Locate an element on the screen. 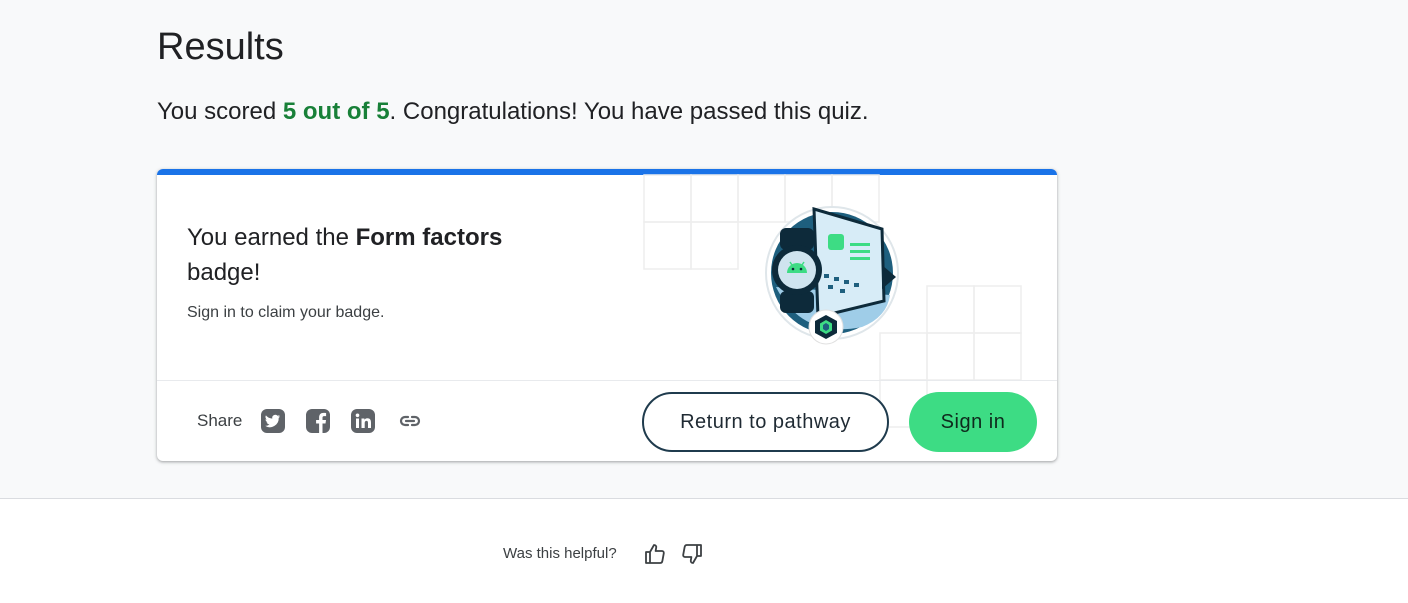 Image resolution: width=1408 pixels, height=603 pixels. share-label: Share is located at coordinates (220, 420).